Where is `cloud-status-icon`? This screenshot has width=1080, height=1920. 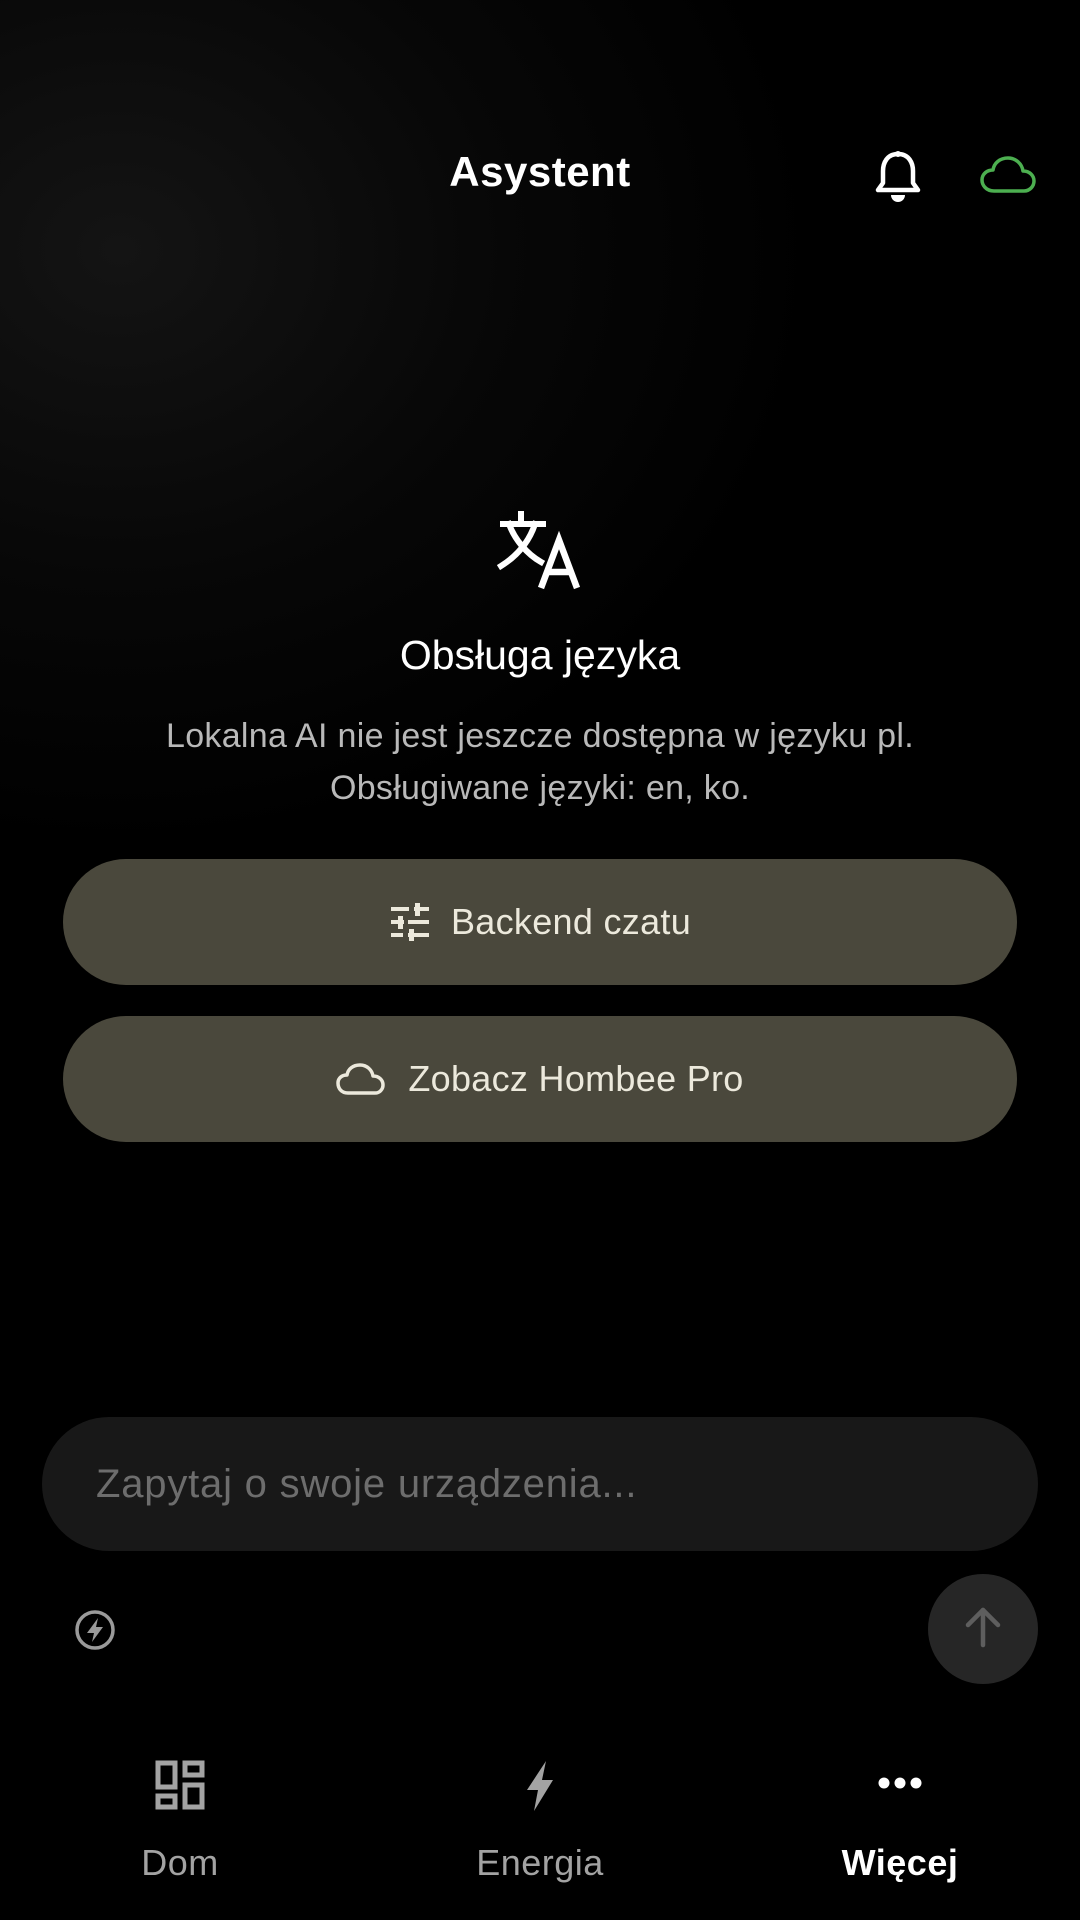
cloud-status-icon is located at coordinates (1008, 175).